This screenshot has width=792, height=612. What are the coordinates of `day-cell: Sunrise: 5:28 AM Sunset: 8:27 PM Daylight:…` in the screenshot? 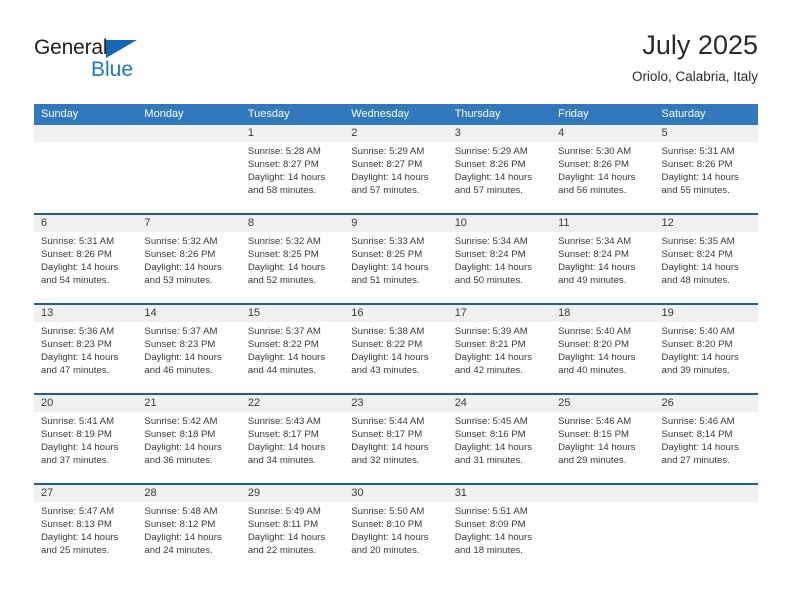 It's located at (292, 177).